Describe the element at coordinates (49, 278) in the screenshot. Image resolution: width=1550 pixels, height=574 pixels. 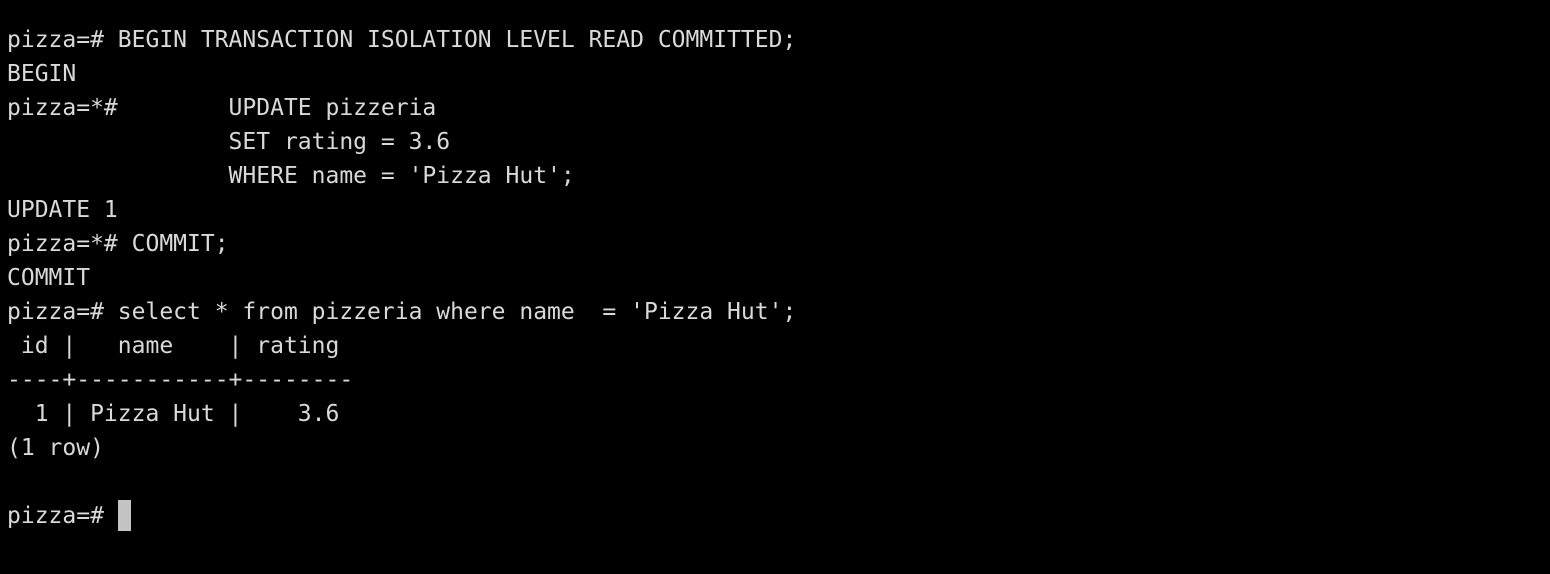
I see `output-commit: COMMIT` at that location.